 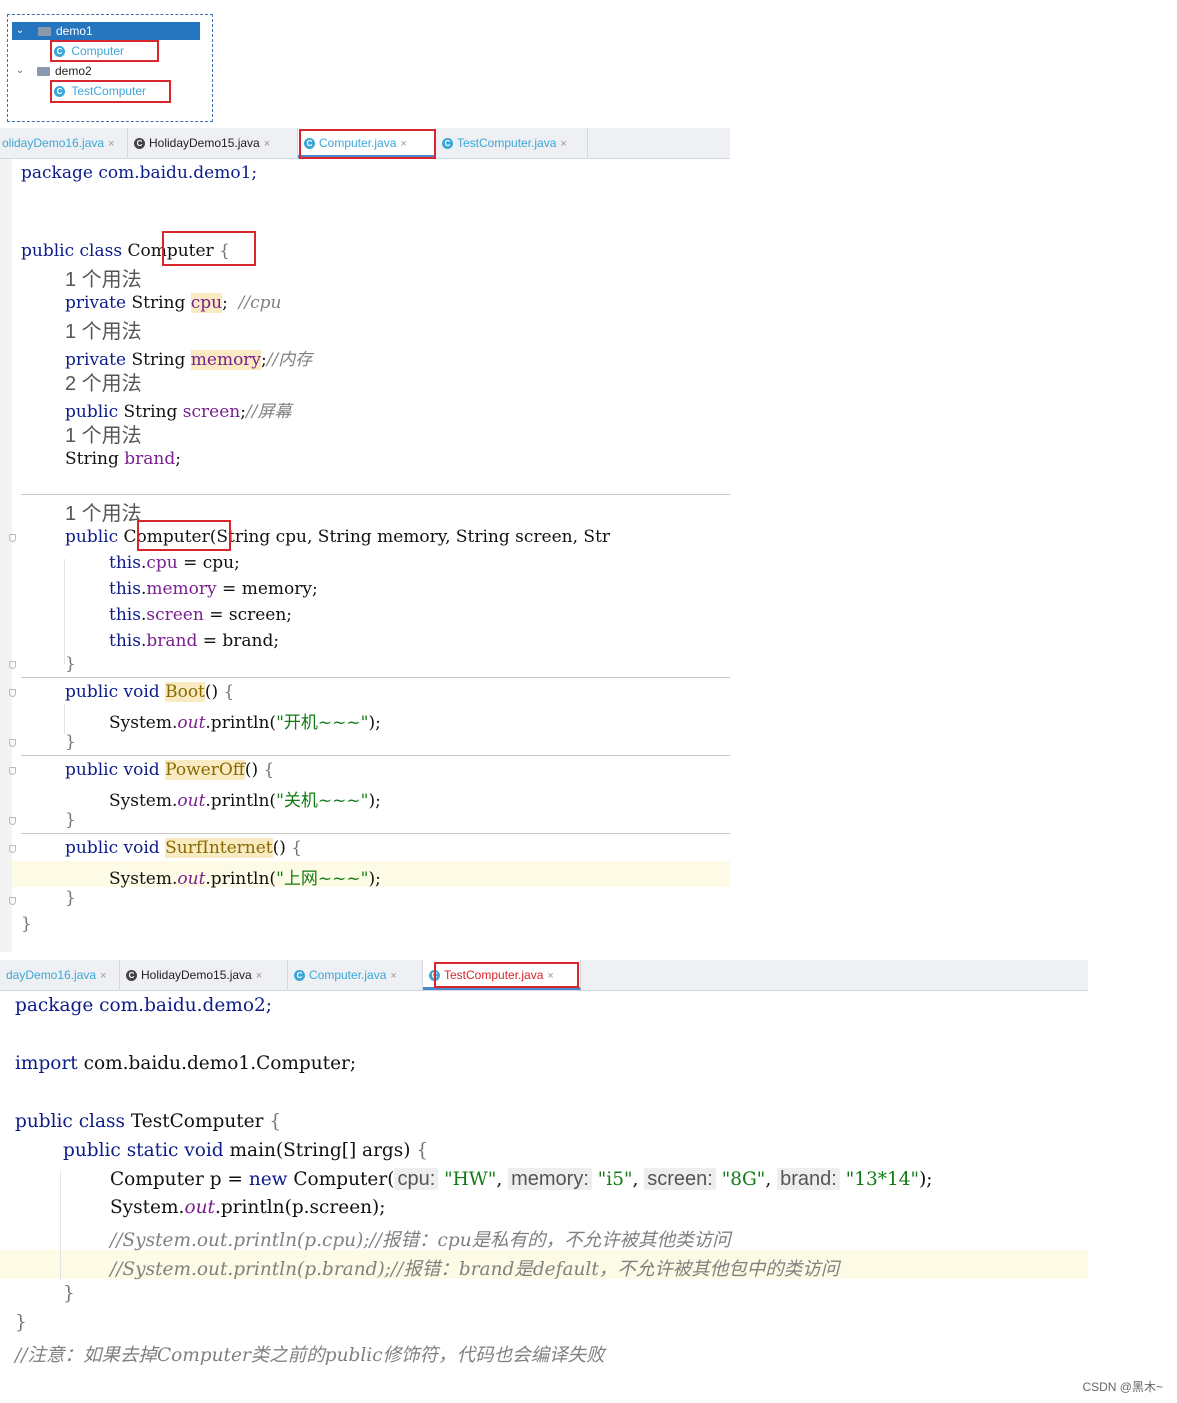 I want to click on code-line: this.memory = memory;, so click(x=213, y=589).